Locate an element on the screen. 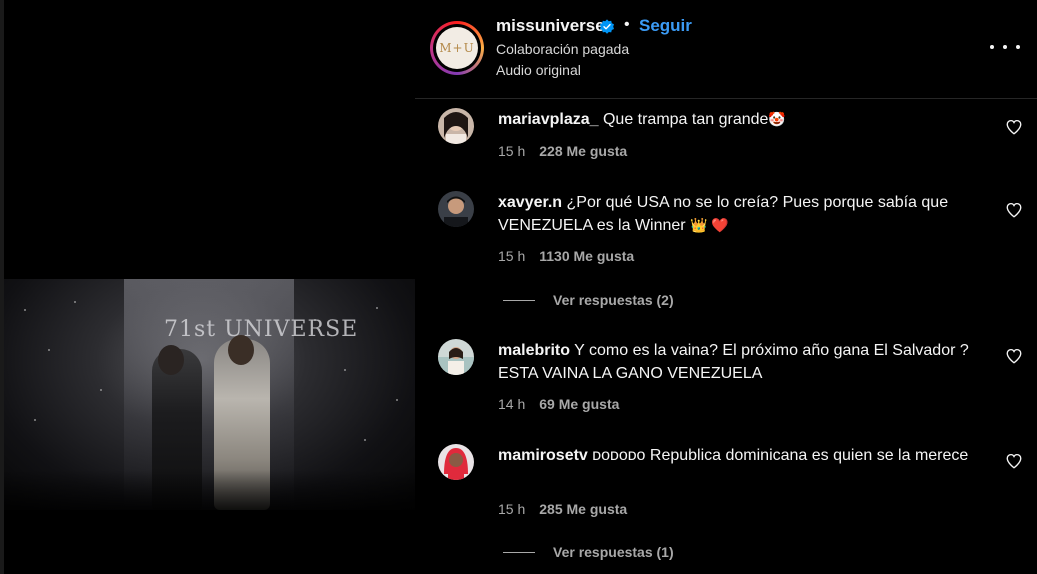 The image size is (1037, 574). view-replies-button: Ver respuestas (2) is located at coordinates (588, 300).